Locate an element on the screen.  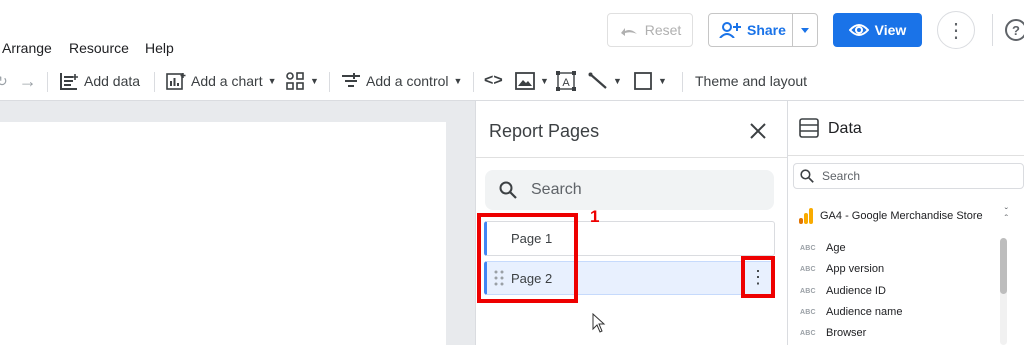
text-button: A is located at coordinates (566, 81).